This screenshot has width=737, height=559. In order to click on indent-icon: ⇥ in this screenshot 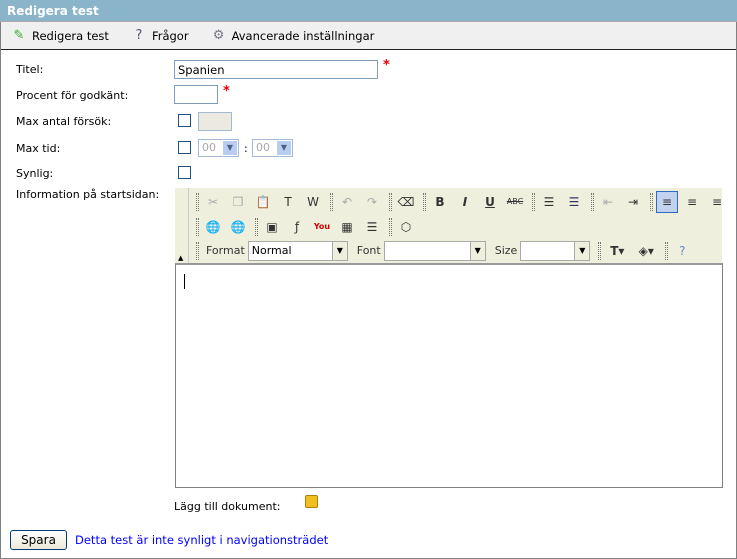, I will do `click(633, 202)`.